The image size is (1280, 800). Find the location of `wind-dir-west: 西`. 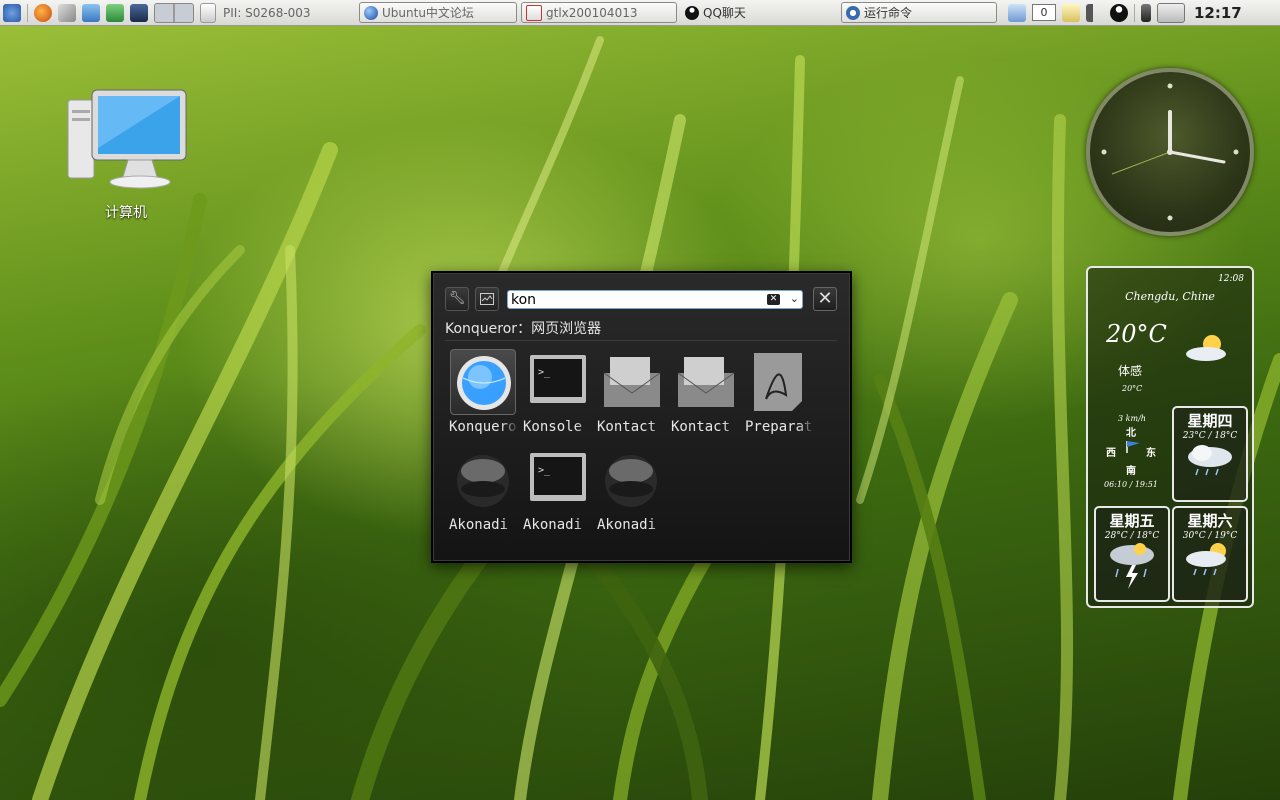

wind-dir-west: 西 is located at coordinates (1111, 453).